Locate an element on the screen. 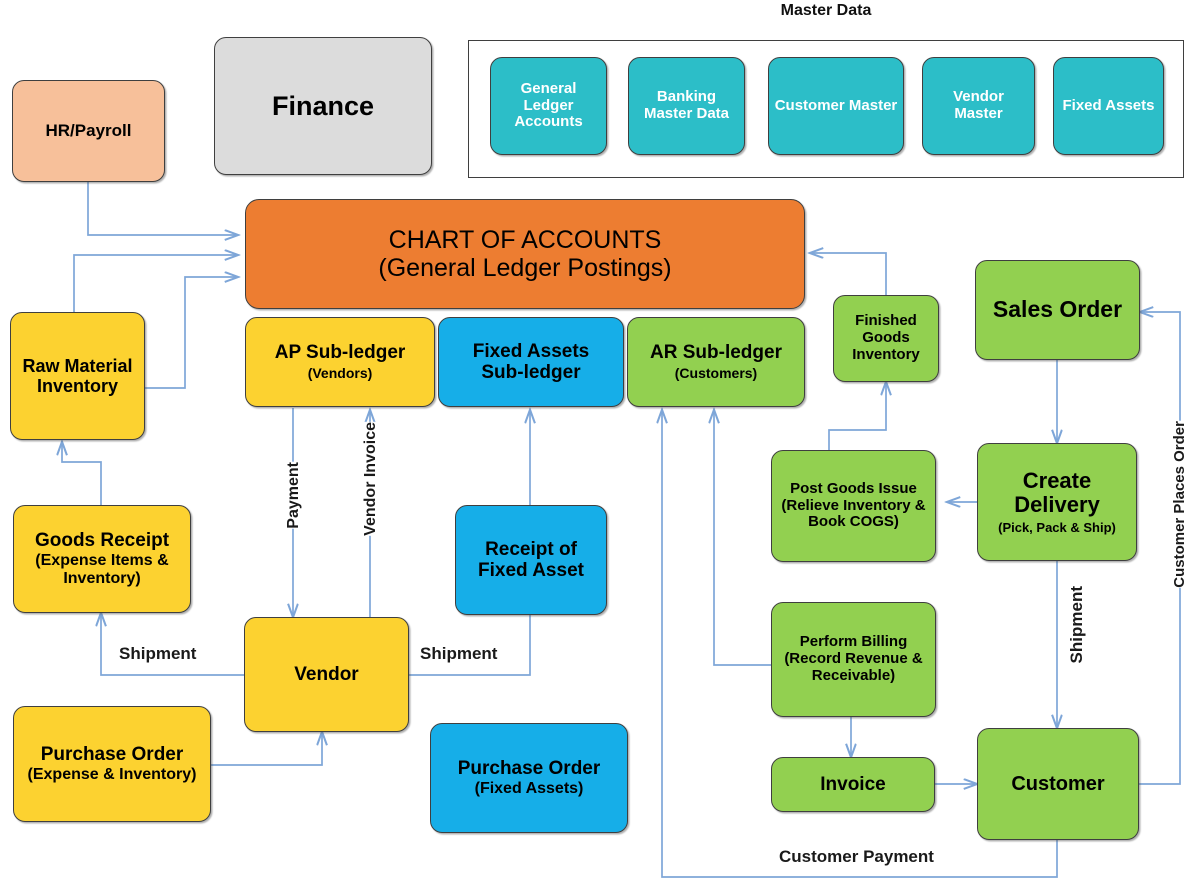  node-customer: Customer is located at coordinates (1058, 784).